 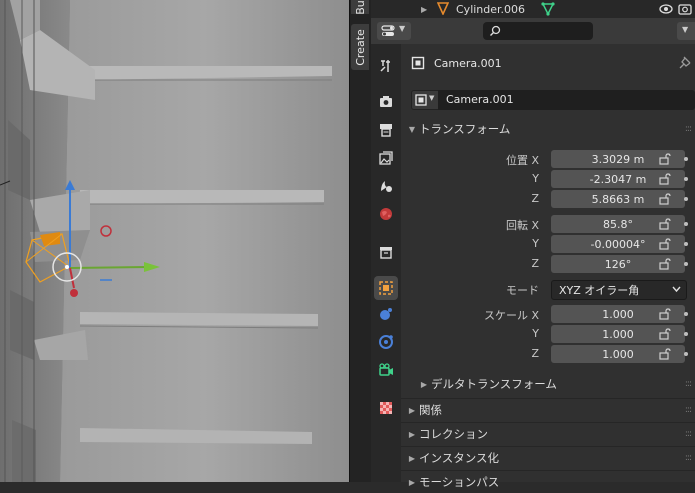 What do you see at coordinates (535, 333) in the screenshot?
I see `scale-y-label: Y` at bounding box center [535, 333].